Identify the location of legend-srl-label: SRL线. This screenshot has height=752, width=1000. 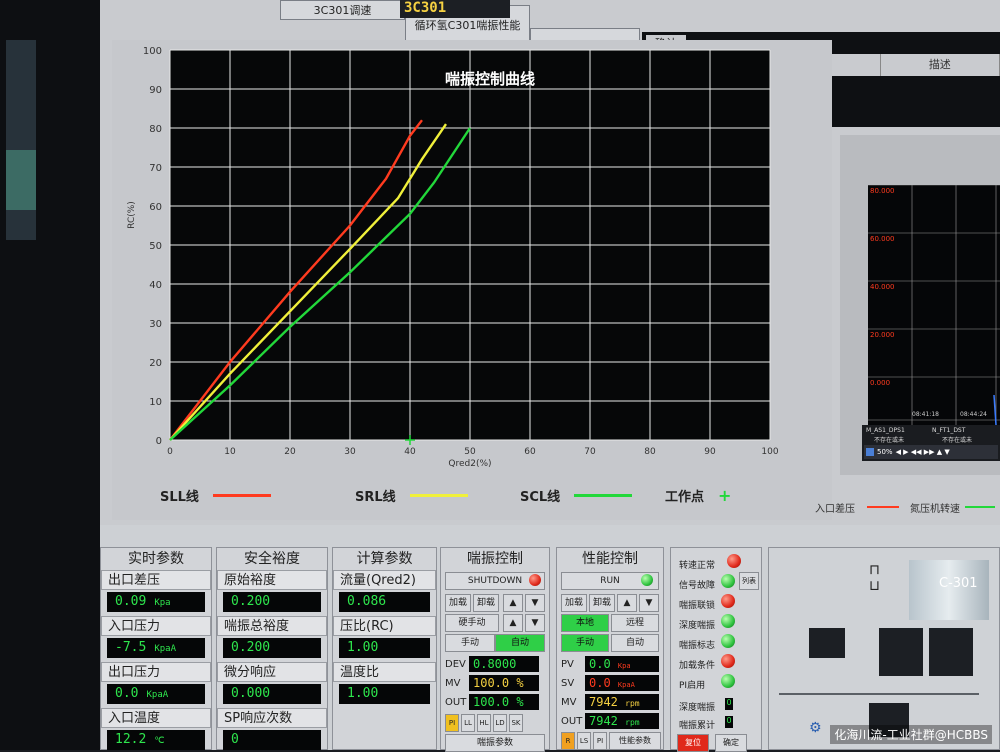
(375, 497).